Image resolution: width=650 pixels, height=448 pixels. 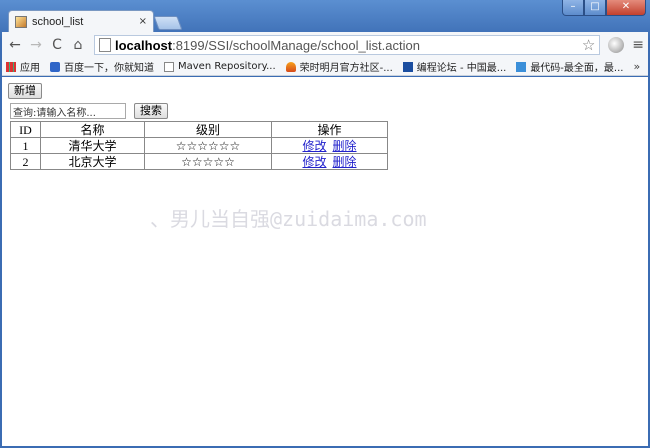 What do you see at coordinates (626, 8) in the screenshot?
I see `close-window-button: ✕` at bounding box center [626, 8].